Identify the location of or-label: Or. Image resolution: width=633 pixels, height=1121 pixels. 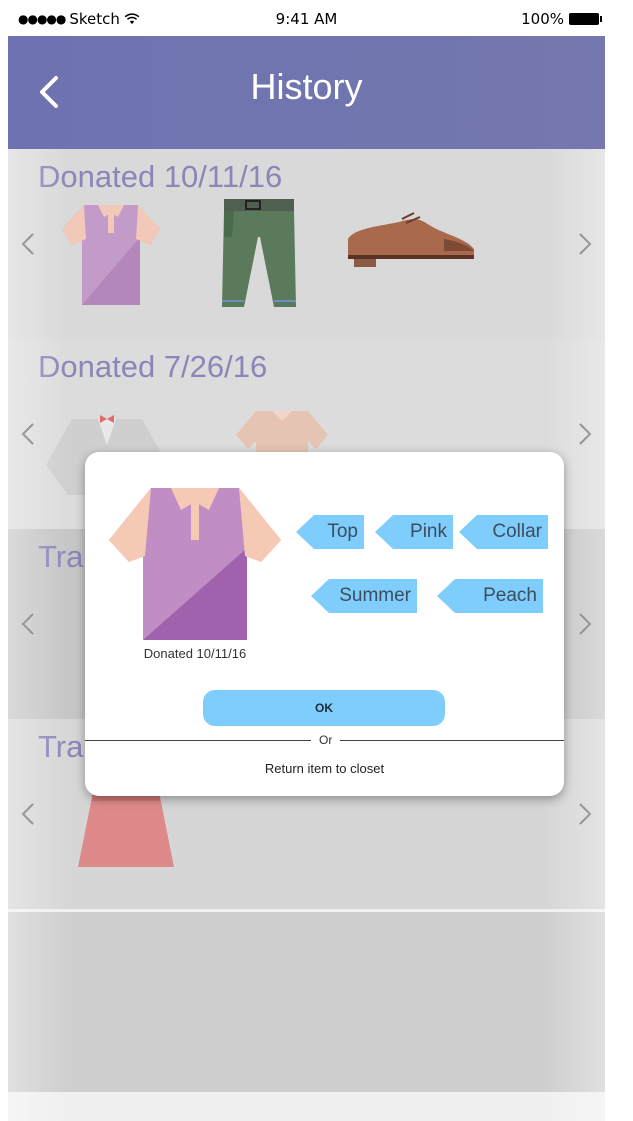
(326, 740).